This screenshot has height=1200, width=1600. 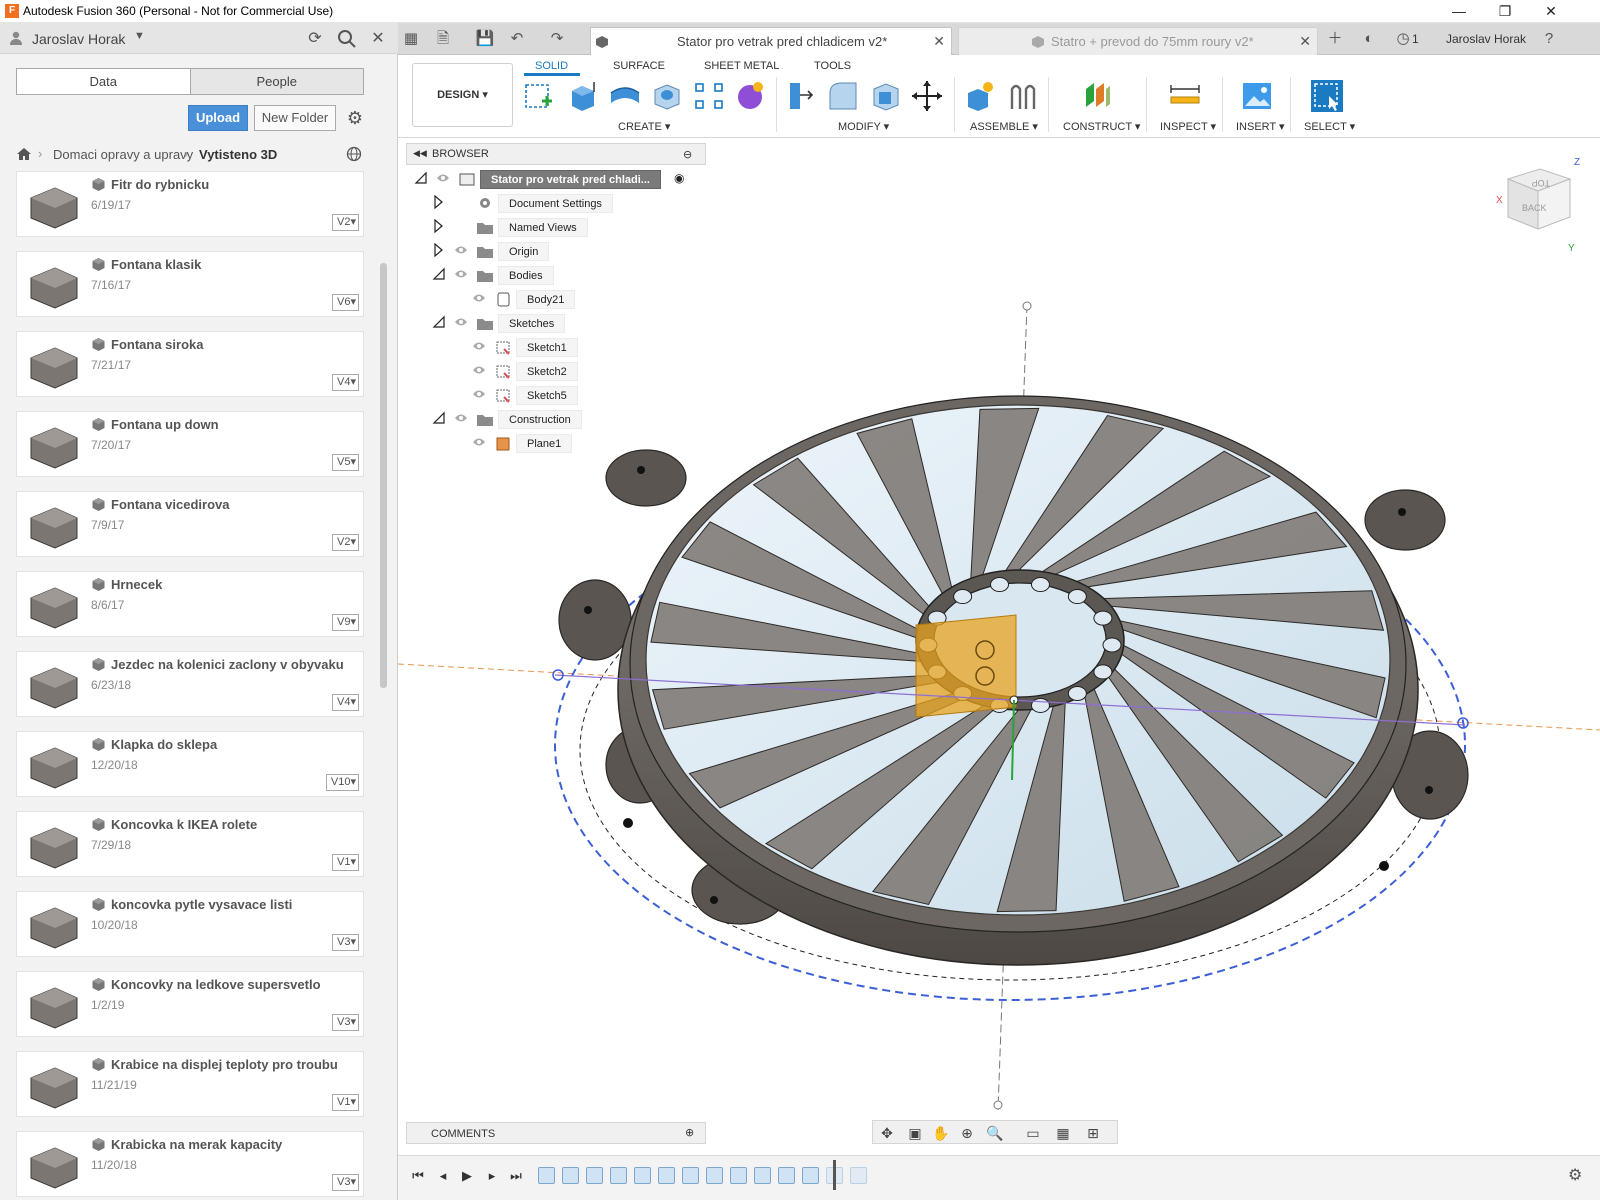 What do you see at coordinates (411, 39) in the screenshot?
I see `apps-grid-icon: ▦` at bounding box center [411, 39].